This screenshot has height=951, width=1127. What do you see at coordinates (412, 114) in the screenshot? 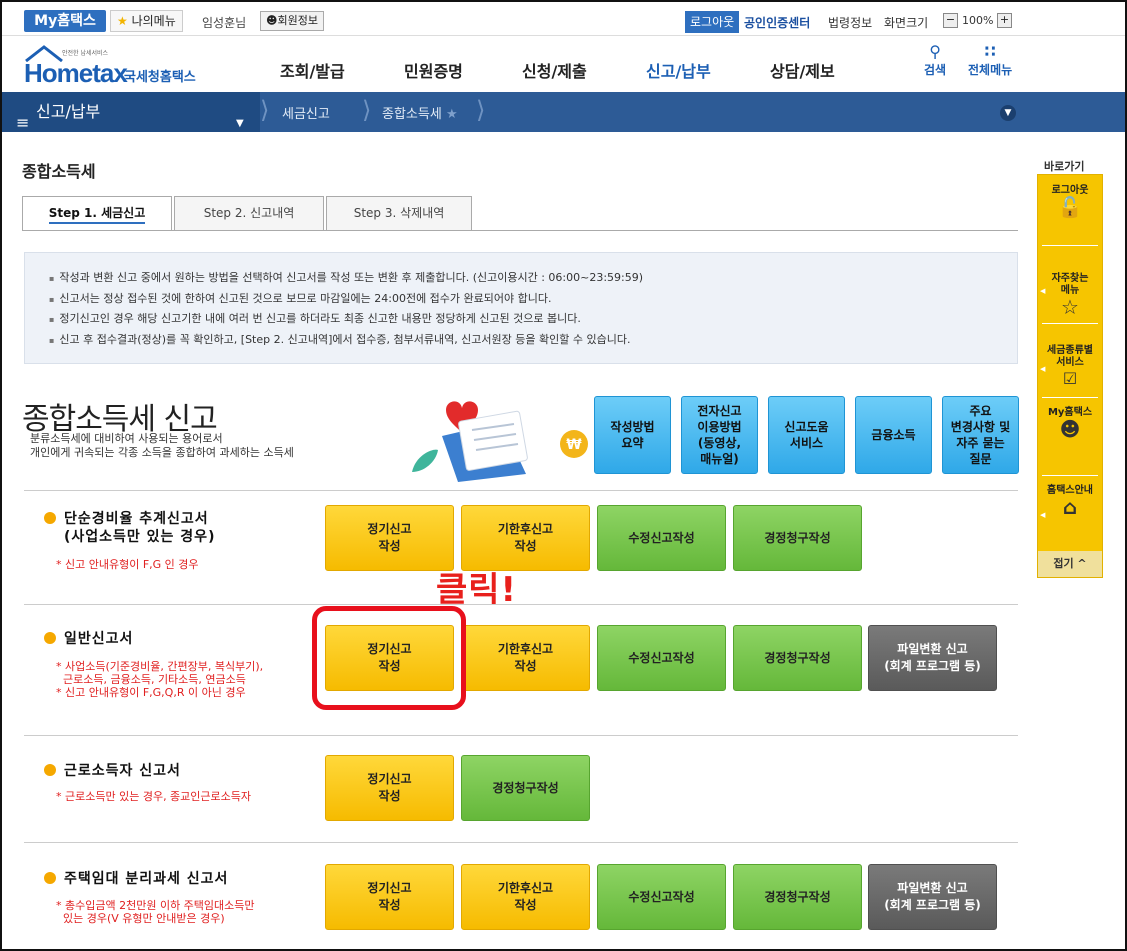
I see `breadcrumb-current-label: 종합소득세` at bounding box center [412, 114].